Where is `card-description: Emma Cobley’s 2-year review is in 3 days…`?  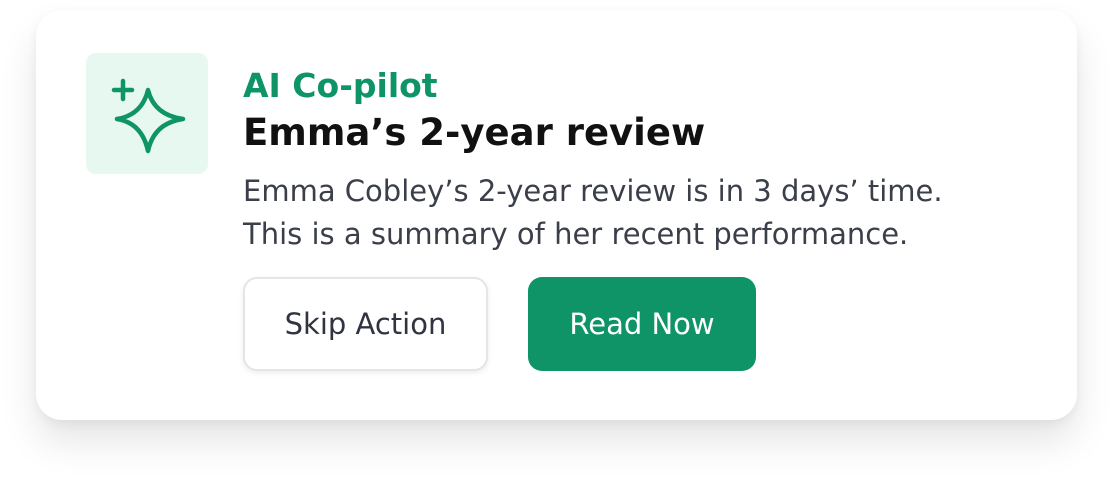 card-description: Emma Cobley’s 2-year review is in 3 days… is located at coordinates (643, 213).